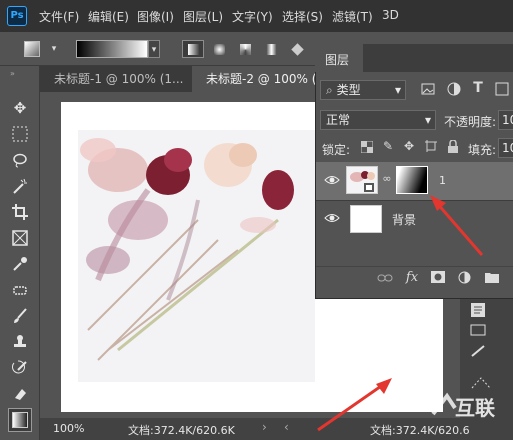  I want to click on eyedropper-icon, so click(20, 264).